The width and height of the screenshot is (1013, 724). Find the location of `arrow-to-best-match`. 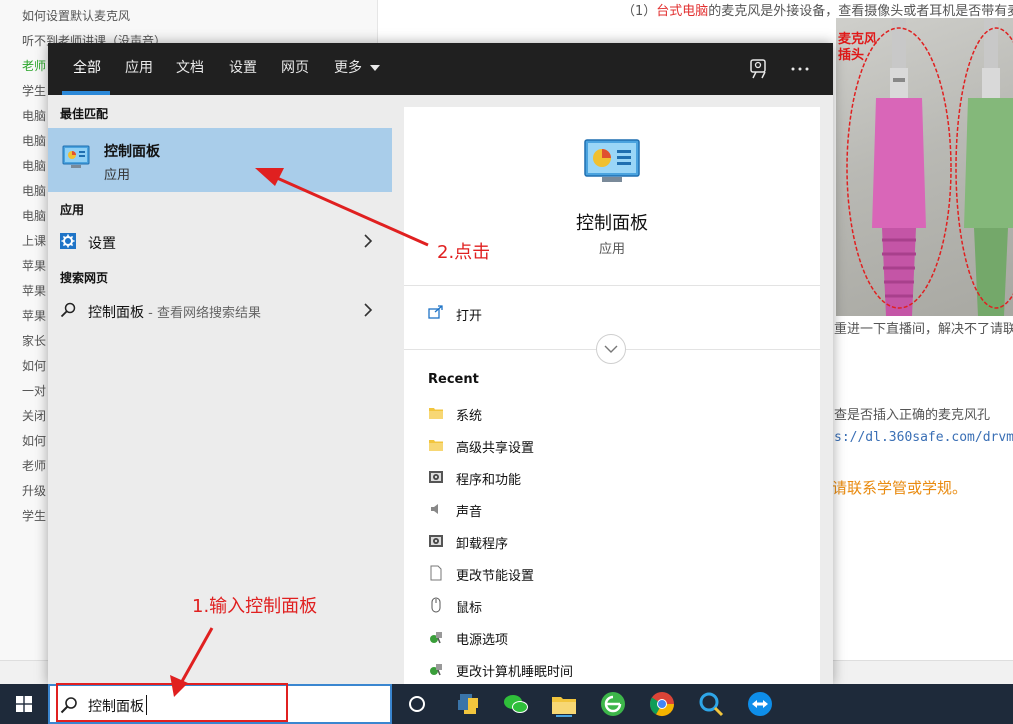

arrow-to-best-match is located at coordinates (342, 207).